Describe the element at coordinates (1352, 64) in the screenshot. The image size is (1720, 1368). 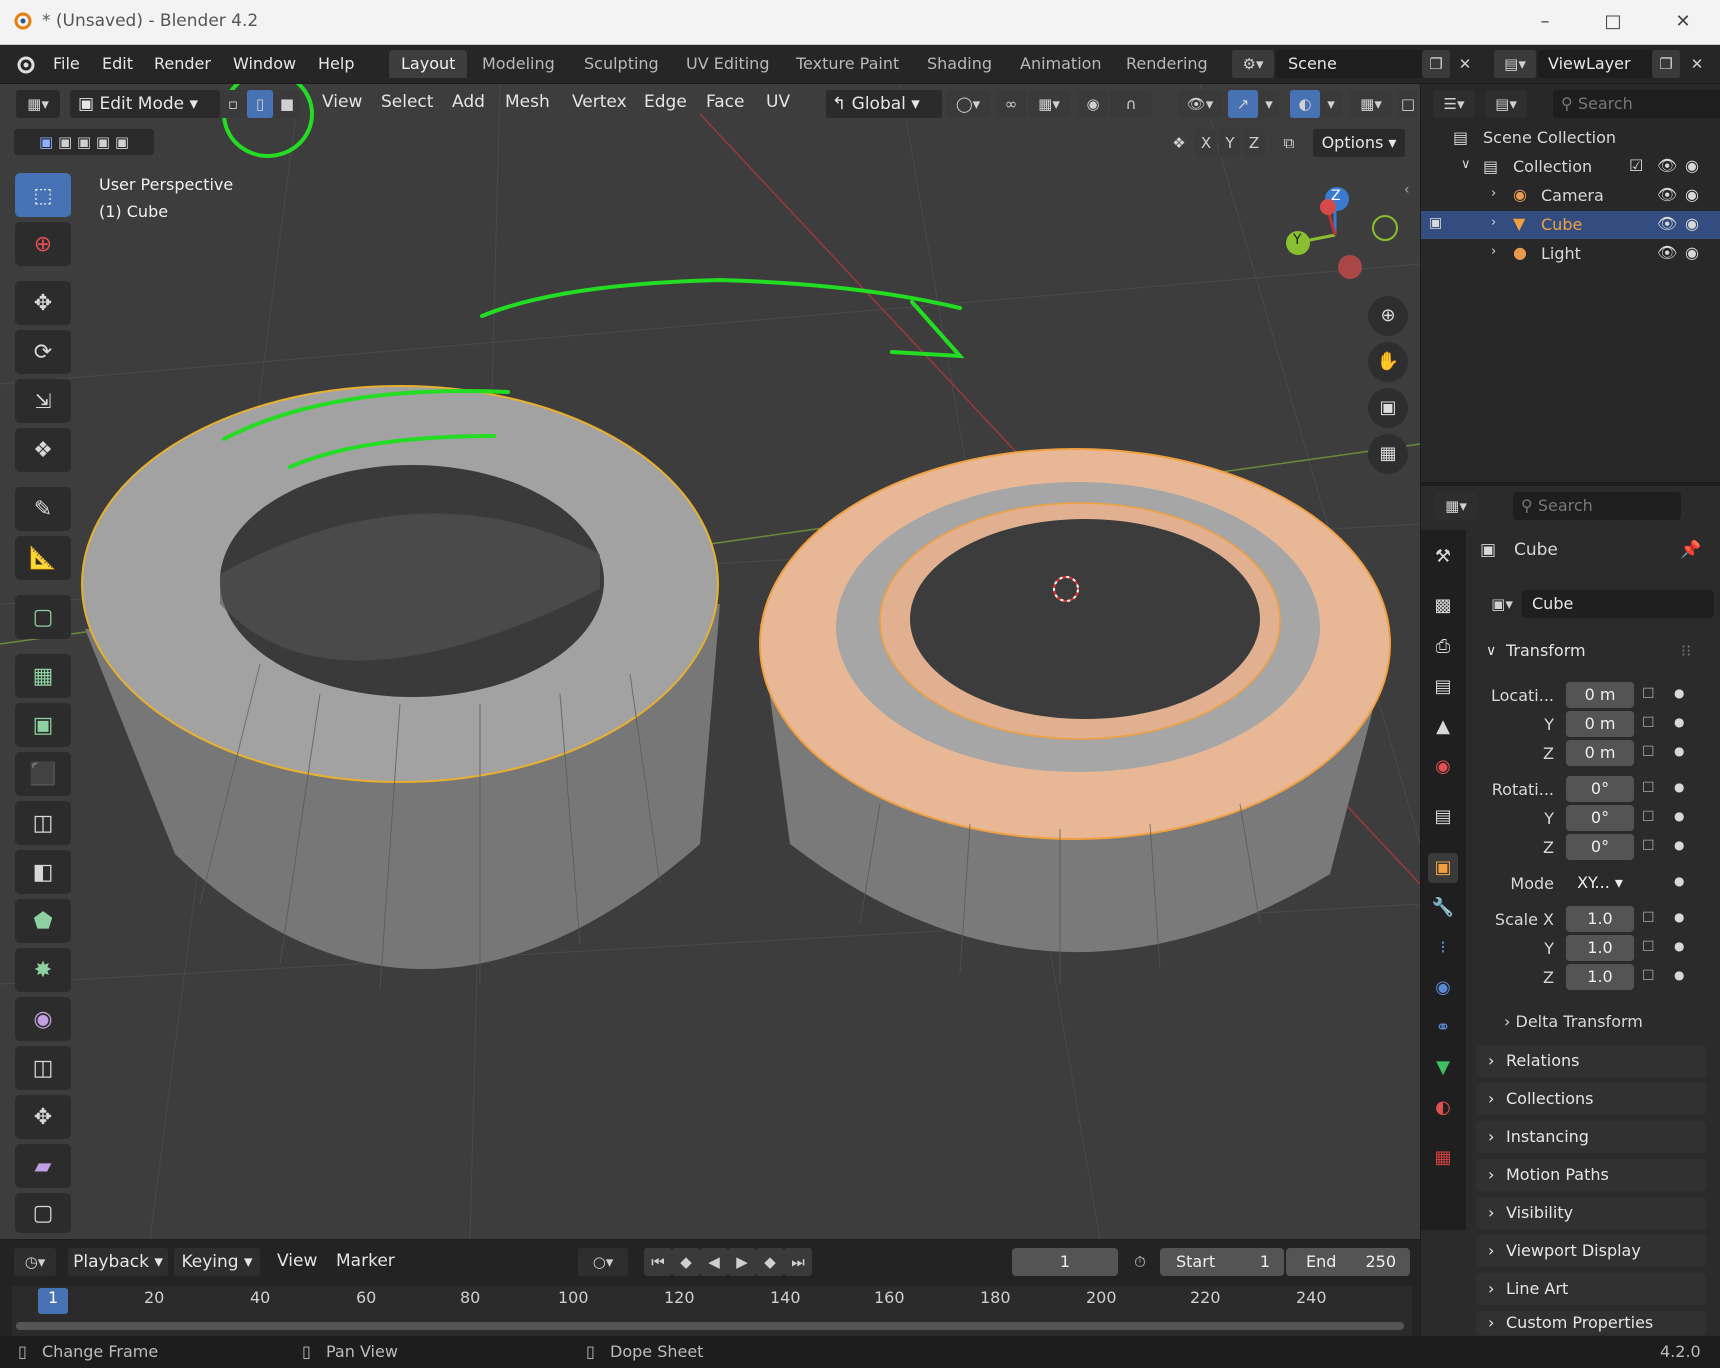
I see `scene-field: Scene` at that location.